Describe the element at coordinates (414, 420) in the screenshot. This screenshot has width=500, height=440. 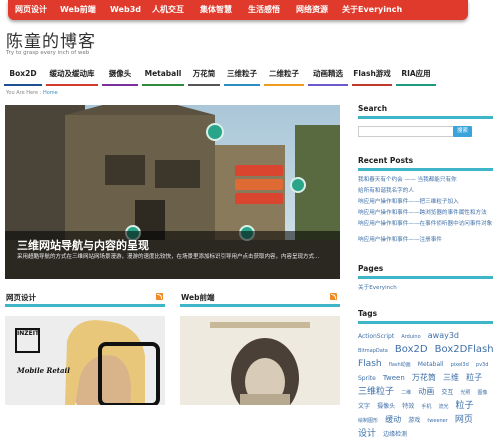
I see `tag-link: 游戏` at that location.